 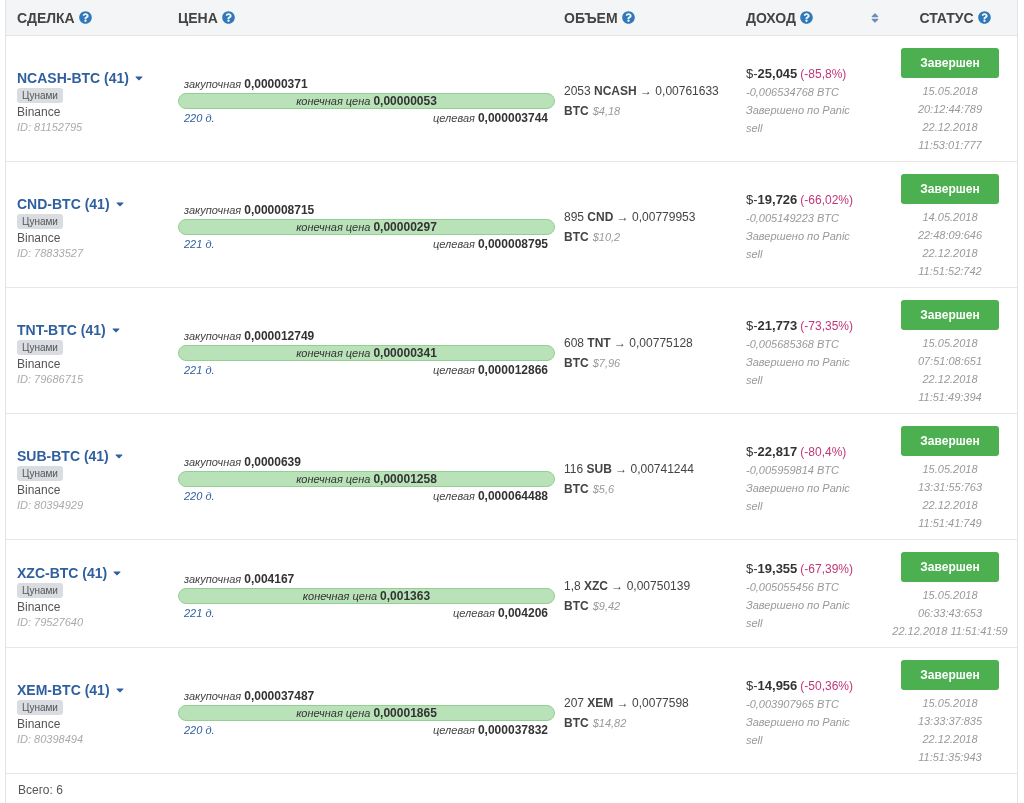 What do you see at coordinates (46, 17) in the screenshot?
I see `column-header: СДЕЛКА` at bounding box center [46, 17].